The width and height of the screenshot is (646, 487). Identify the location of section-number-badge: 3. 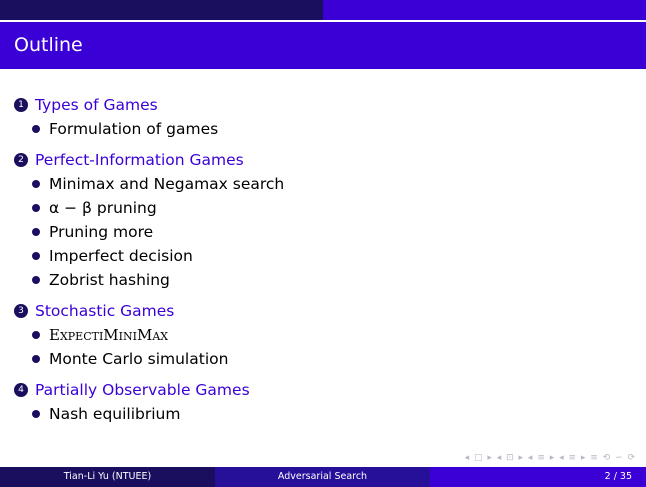
(21, 311).